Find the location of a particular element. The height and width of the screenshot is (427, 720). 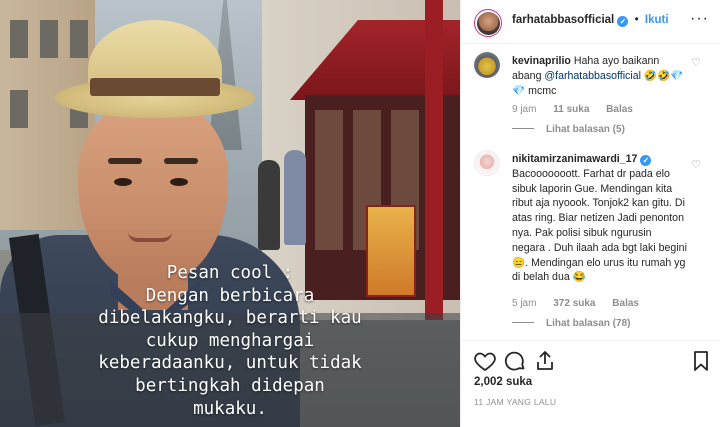

comment-meta: 9 jam 11 suka Balas is located at coordinates (579, 109).